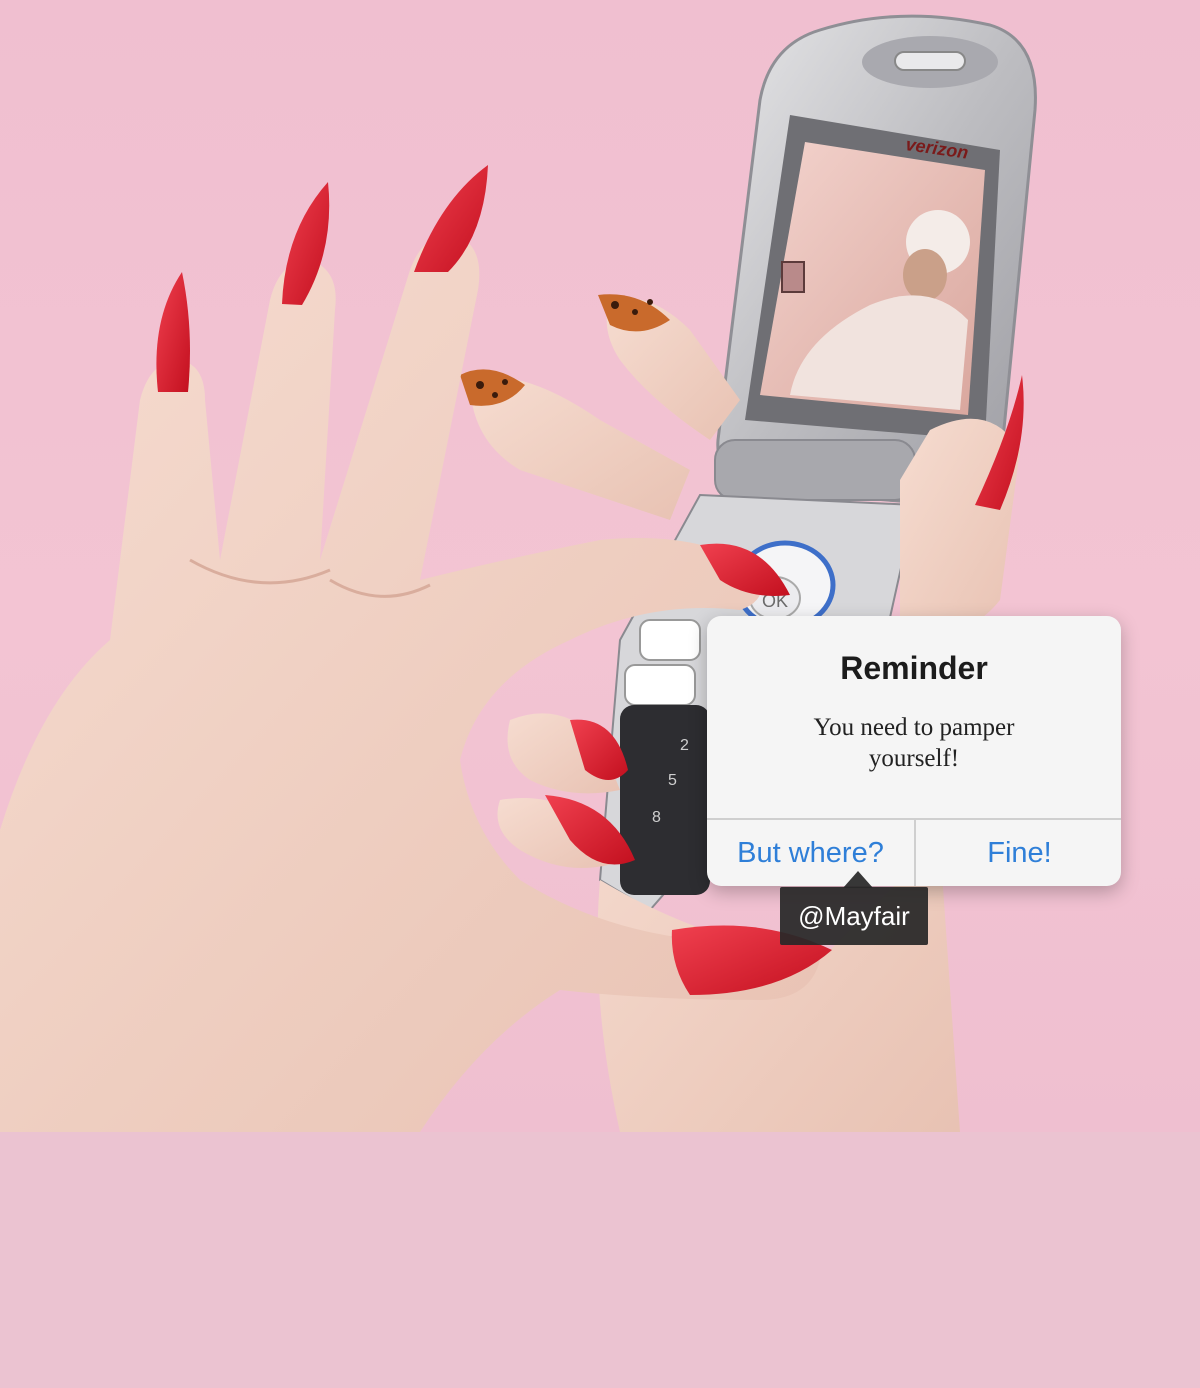  Describe the element at coordinates (810, 853) in the screenshot. I see `but-where-button: But where?` at that location.